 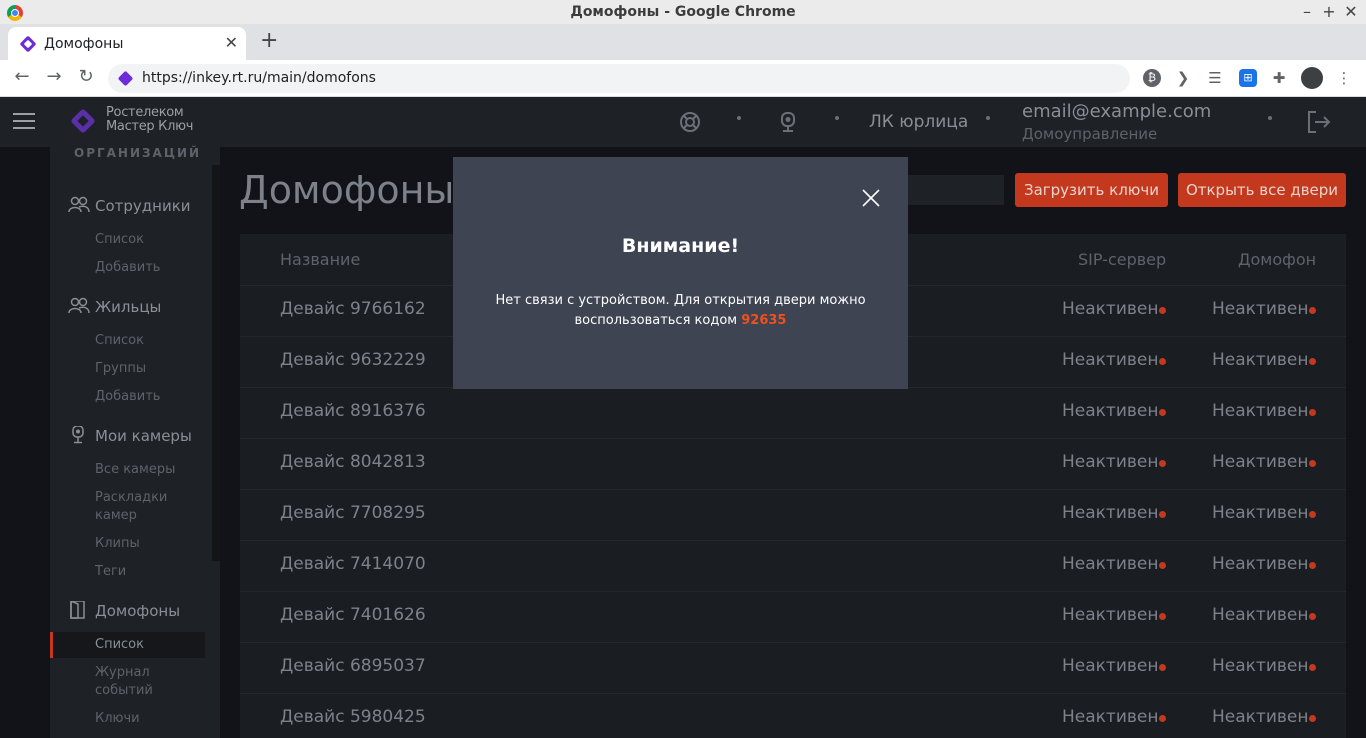 What do you see at coordinates (145, 112) in the screenshot?
I see `logo-line-1: Ростелеком` at bounding box center [145, 112].